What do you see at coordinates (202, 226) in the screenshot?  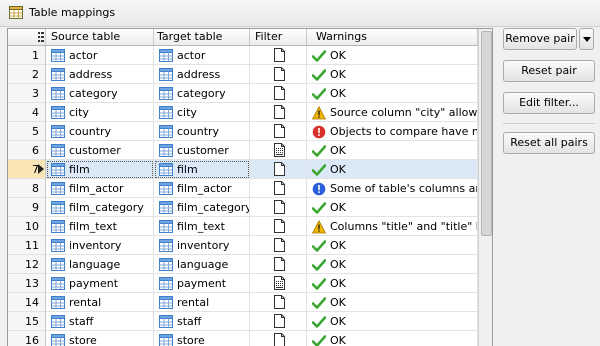 I see `target-table-cell: film_text` at bounding box center [202, 226].